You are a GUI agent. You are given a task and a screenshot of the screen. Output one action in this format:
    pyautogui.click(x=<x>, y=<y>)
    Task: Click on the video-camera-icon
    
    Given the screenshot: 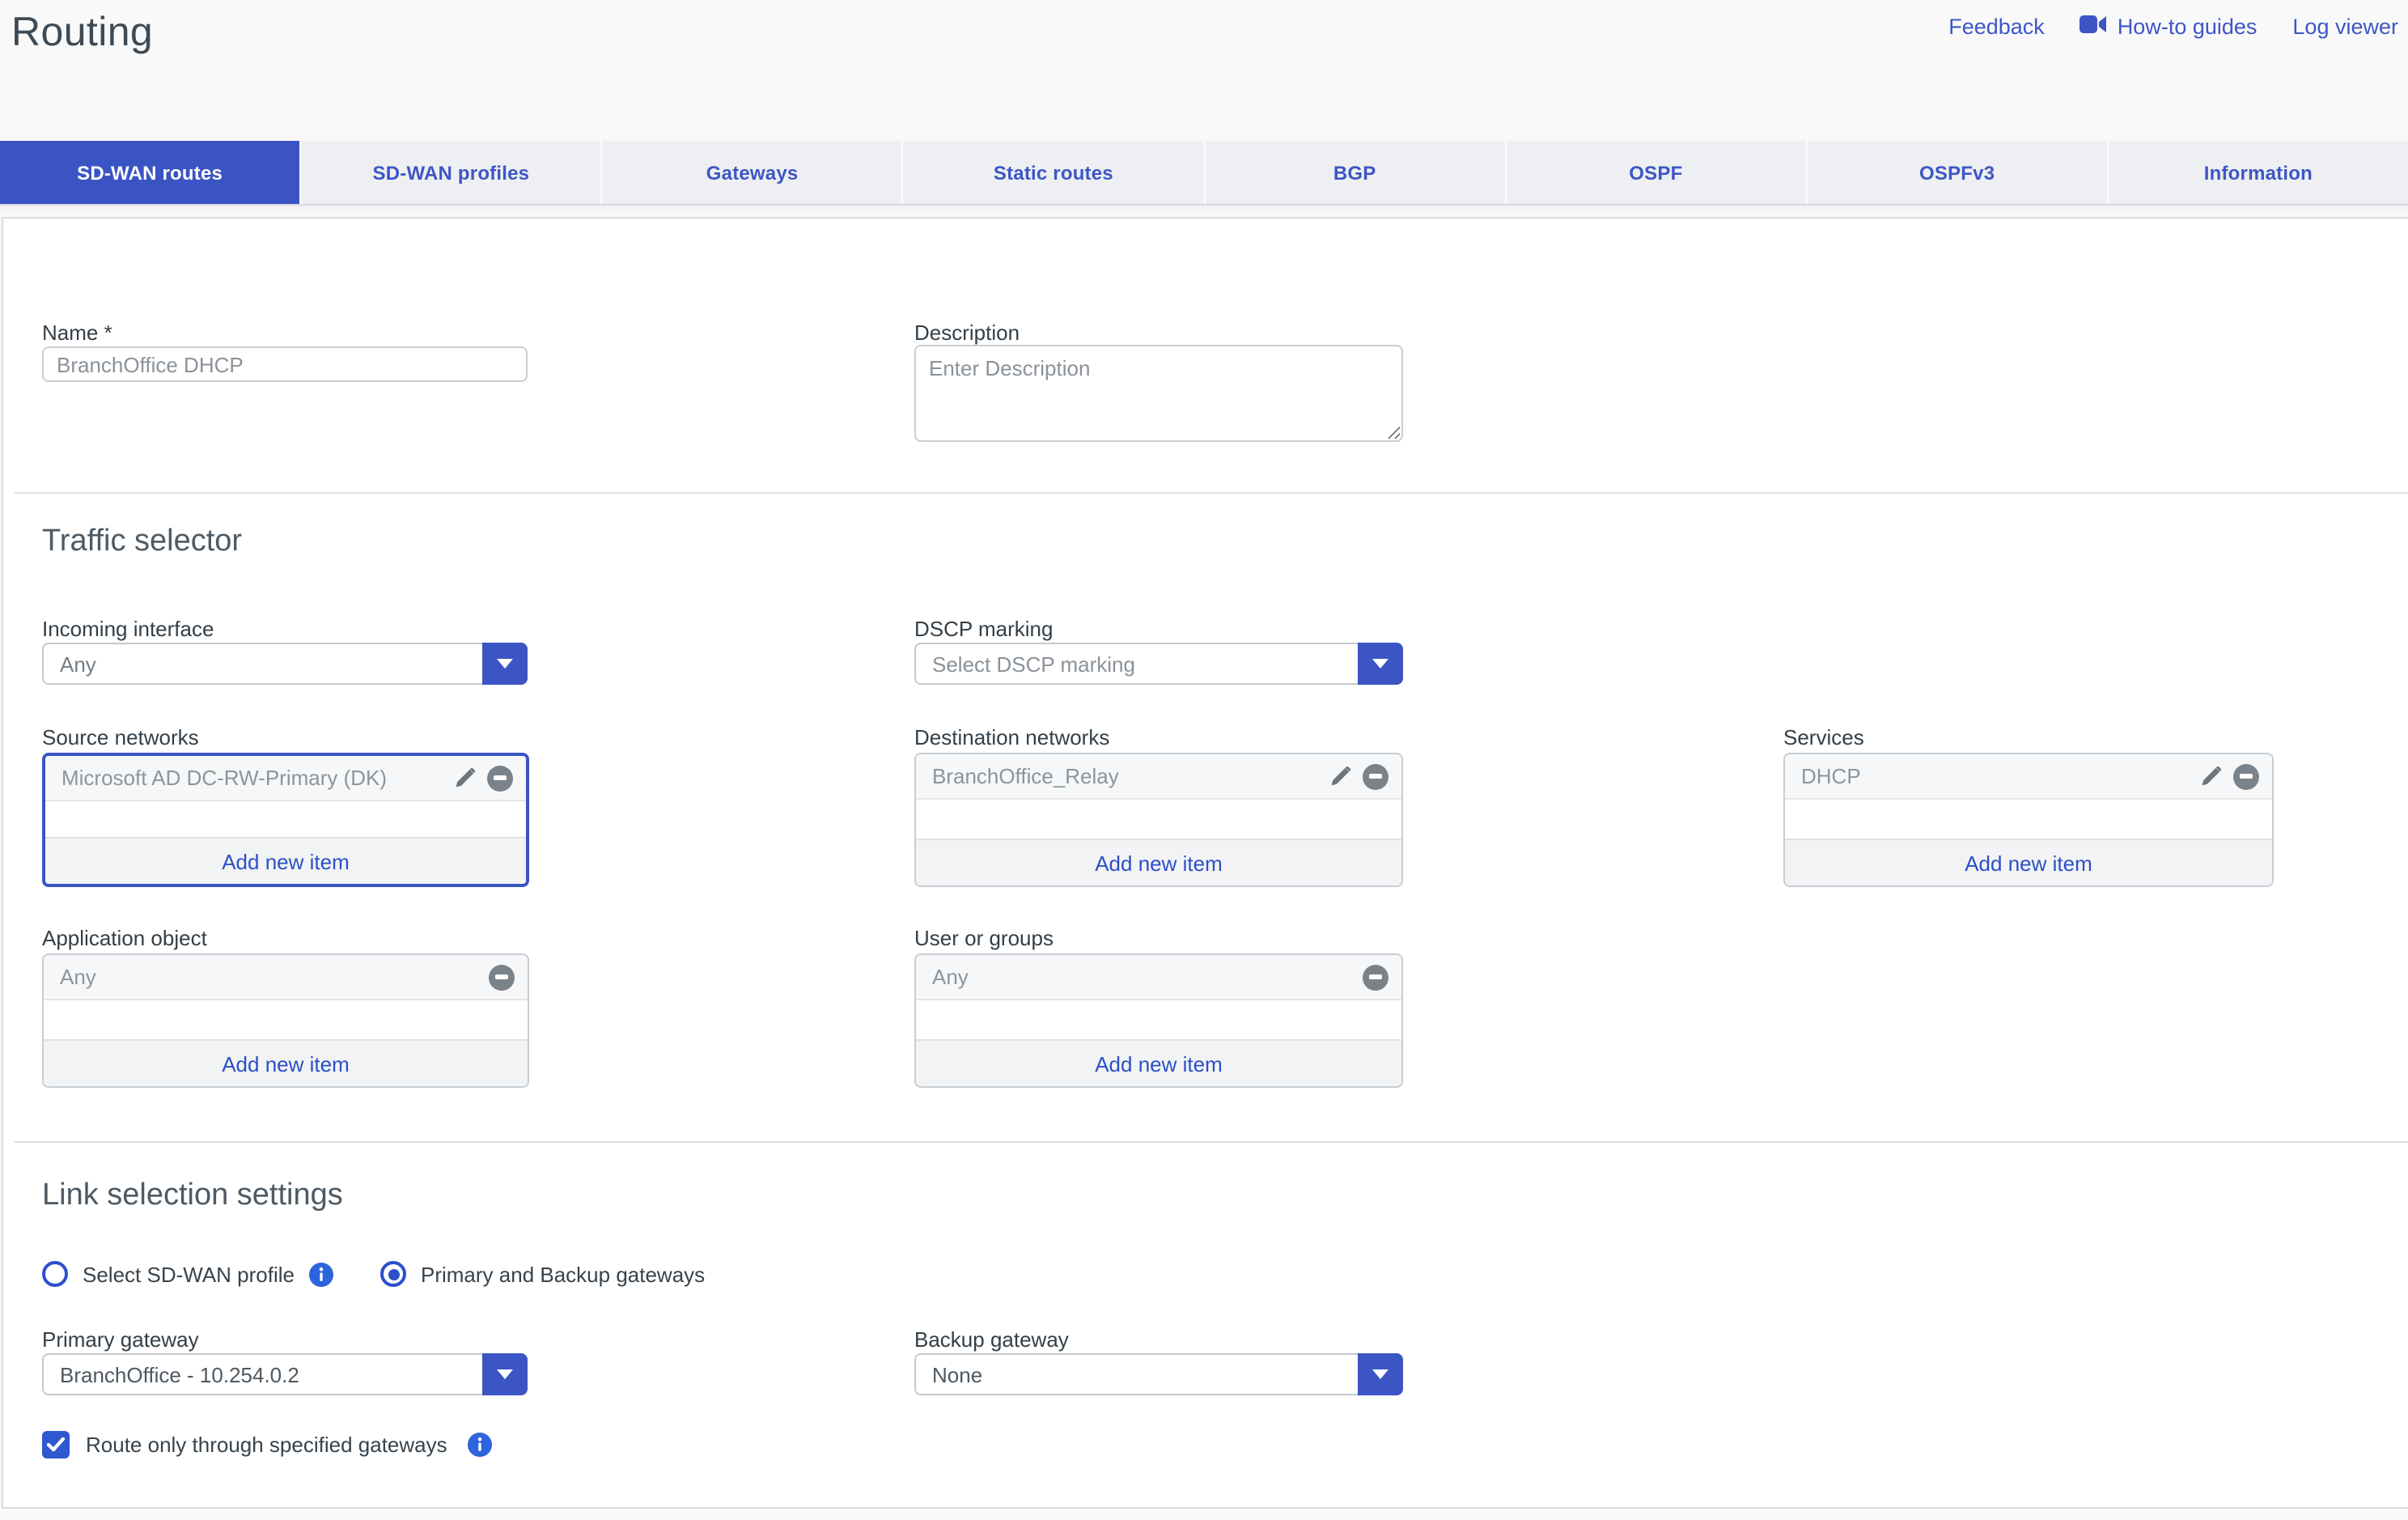 What is the action you would take?
    pyautogui.click(x=2093, y=27)
    